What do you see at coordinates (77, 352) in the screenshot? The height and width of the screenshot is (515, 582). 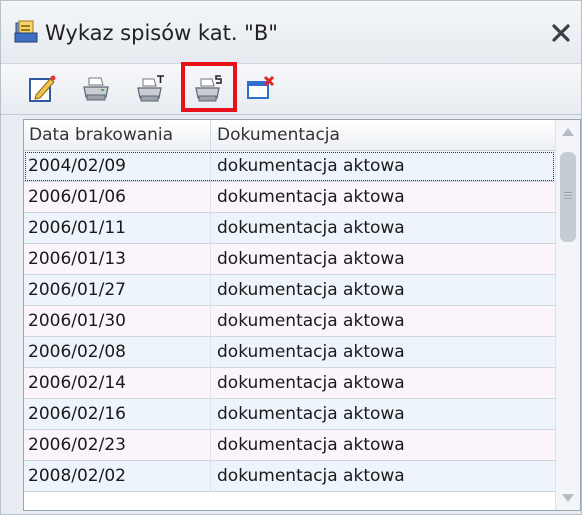 I see `cell-date: 2006/02/08` at bounding box center [77, 352].